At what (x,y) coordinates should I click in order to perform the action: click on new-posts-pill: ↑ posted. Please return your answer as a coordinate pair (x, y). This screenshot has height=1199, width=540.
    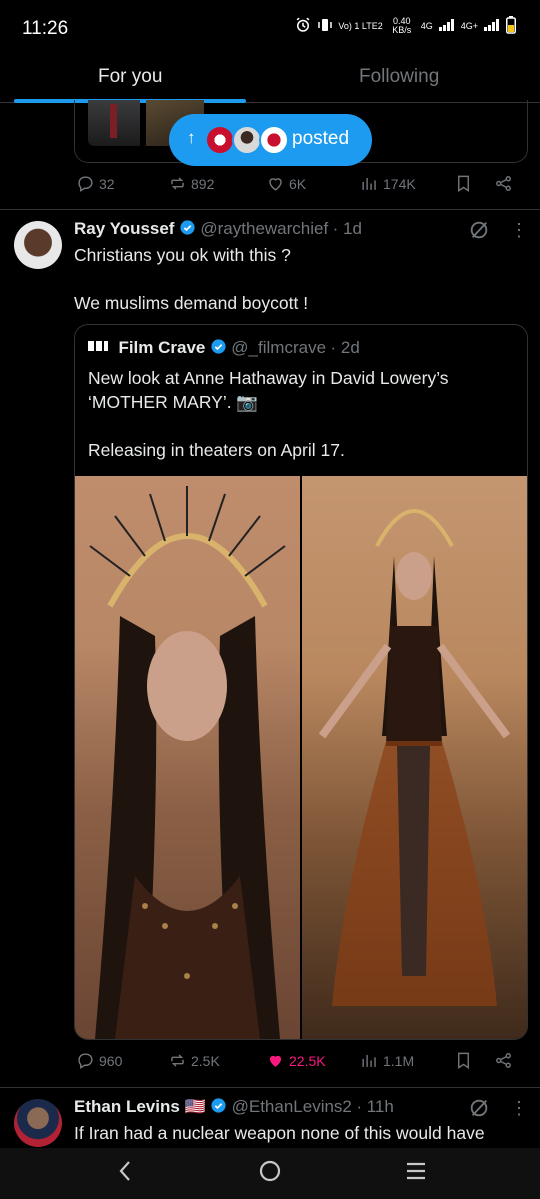
    Looking at the image, I should click on (270, 140).